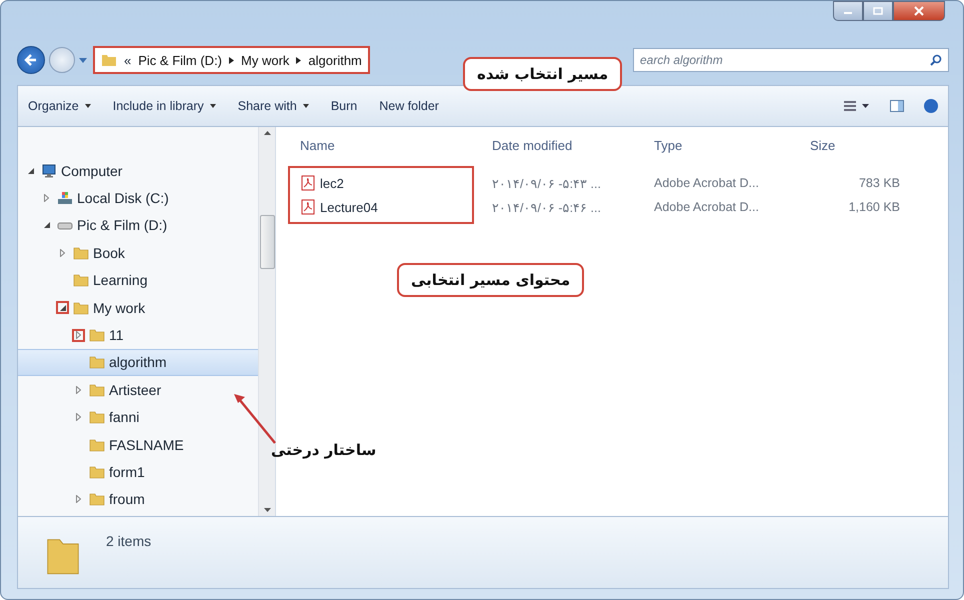 The image size is (964, 600). I want to click on preview-pane-icon, so click(897, 106).